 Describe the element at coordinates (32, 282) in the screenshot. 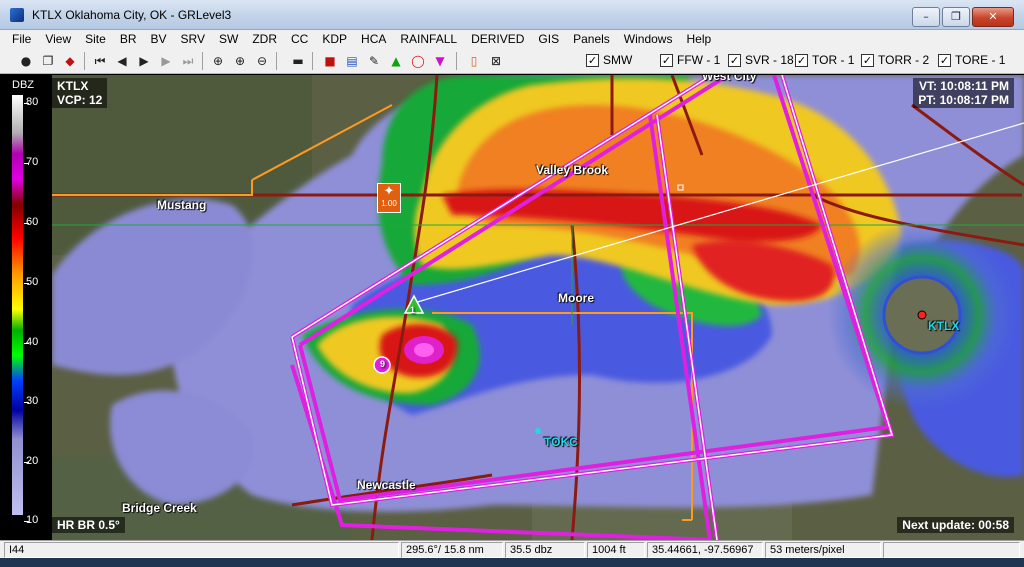

I see `scale-tick: 50` at that location.